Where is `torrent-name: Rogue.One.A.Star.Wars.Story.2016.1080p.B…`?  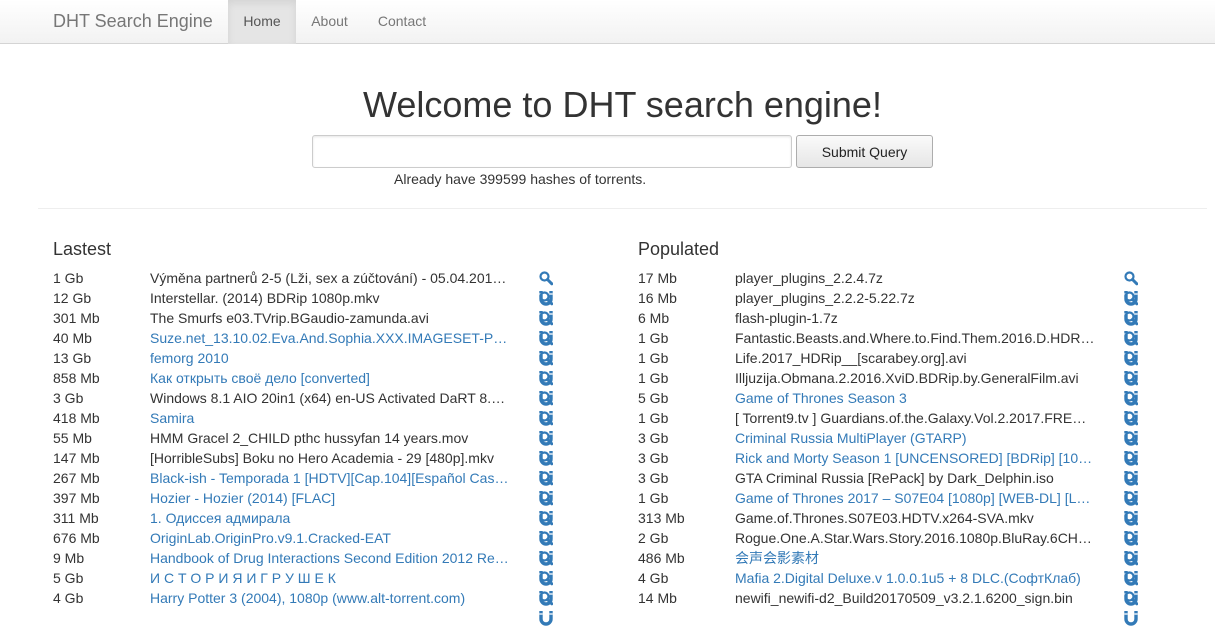 torrent-name: Rogue.One.A.Star.Wars.Story.2016.1080p.B… is located at coordinates (915, 538).